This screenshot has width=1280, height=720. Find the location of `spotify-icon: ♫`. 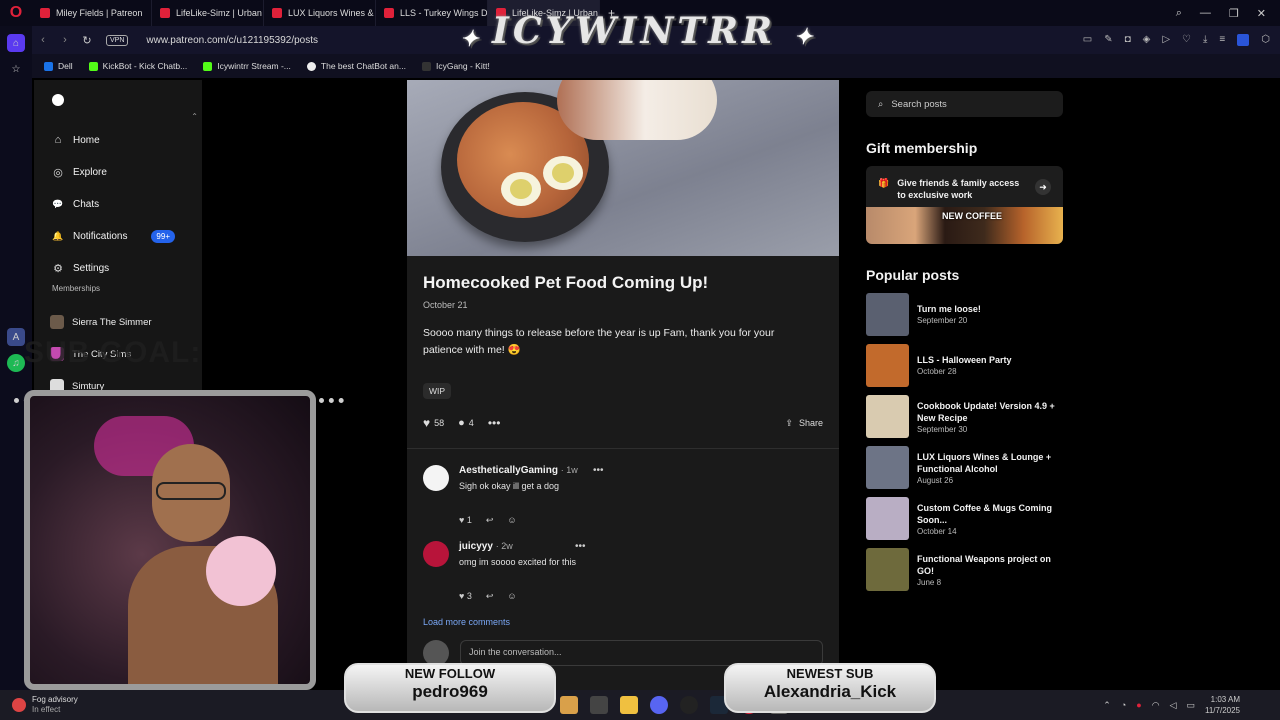

spotify-icon: ♫ is located at coordinates (16, 363).